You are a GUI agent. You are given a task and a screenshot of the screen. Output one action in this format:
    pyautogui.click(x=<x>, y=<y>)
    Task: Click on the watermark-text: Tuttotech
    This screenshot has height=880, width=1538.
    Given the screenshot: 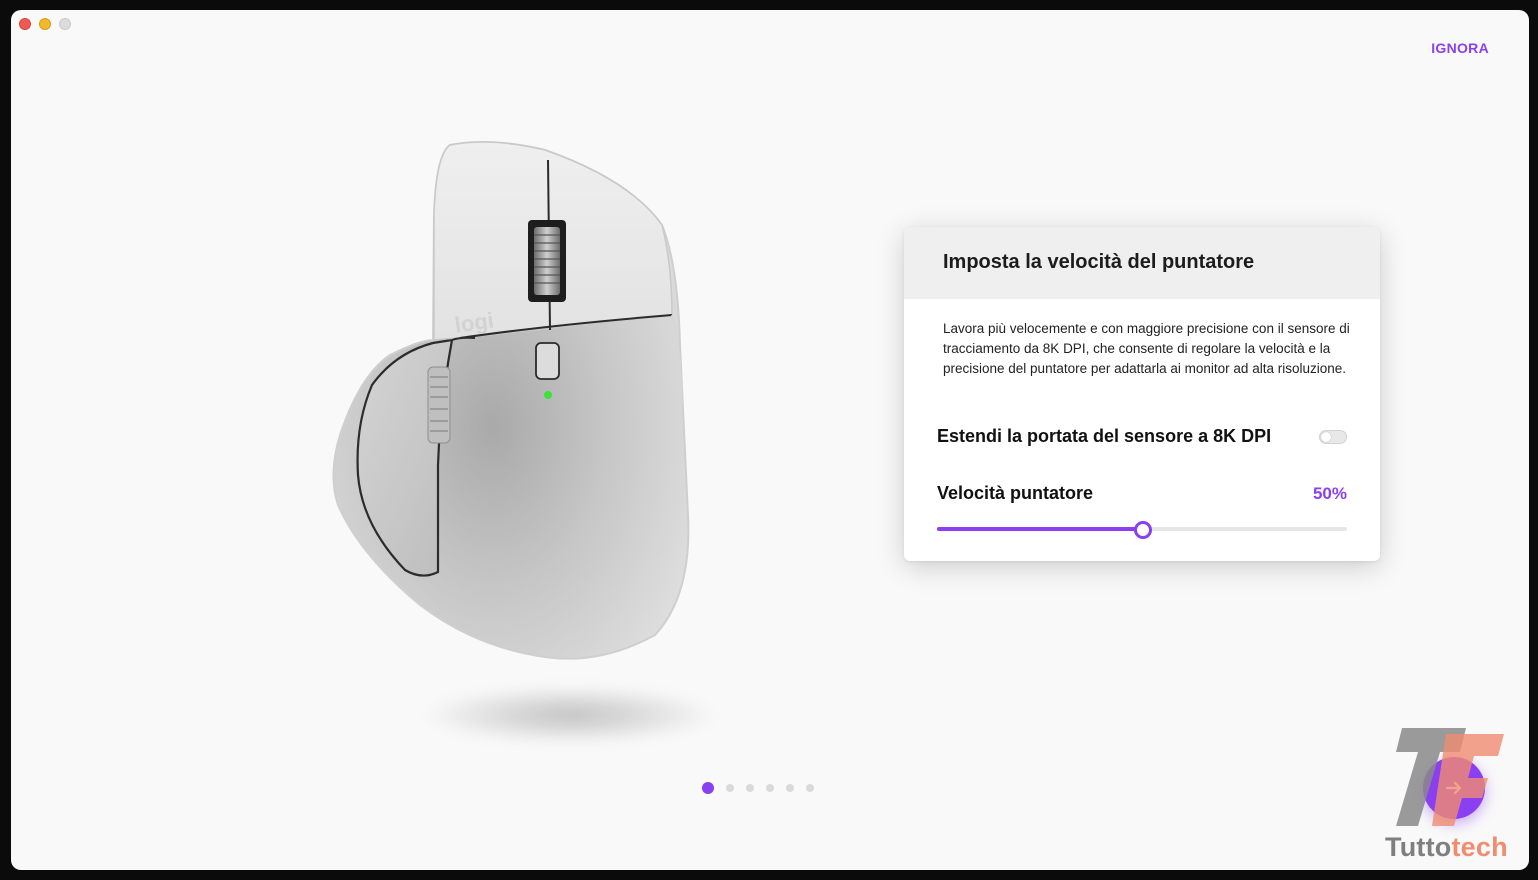 What is the action you would take?
    pyautogui.click(x=1446, y=847)
    